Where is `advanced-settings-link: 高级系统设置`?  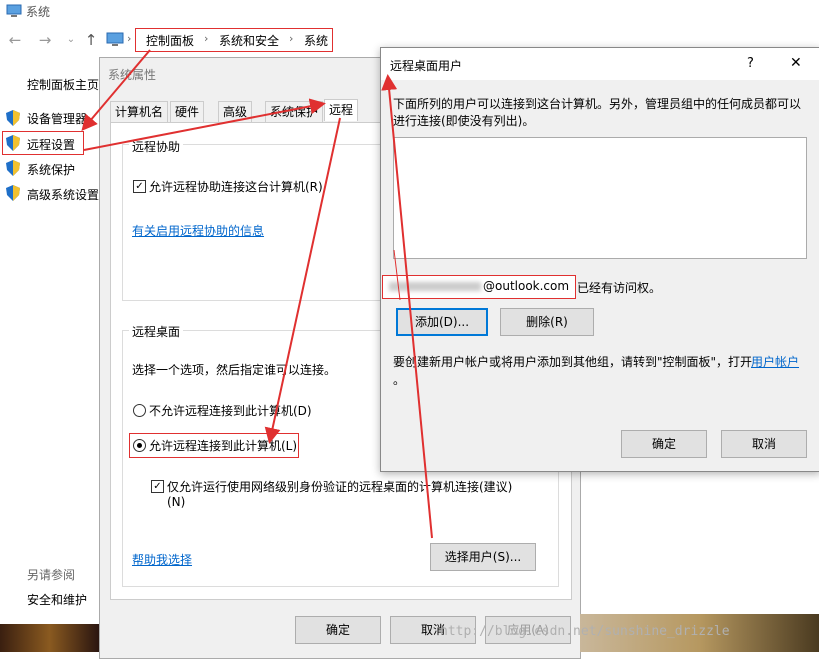
advanced-settings-link: 高级系统设置 is located at coordinates (63, 194).